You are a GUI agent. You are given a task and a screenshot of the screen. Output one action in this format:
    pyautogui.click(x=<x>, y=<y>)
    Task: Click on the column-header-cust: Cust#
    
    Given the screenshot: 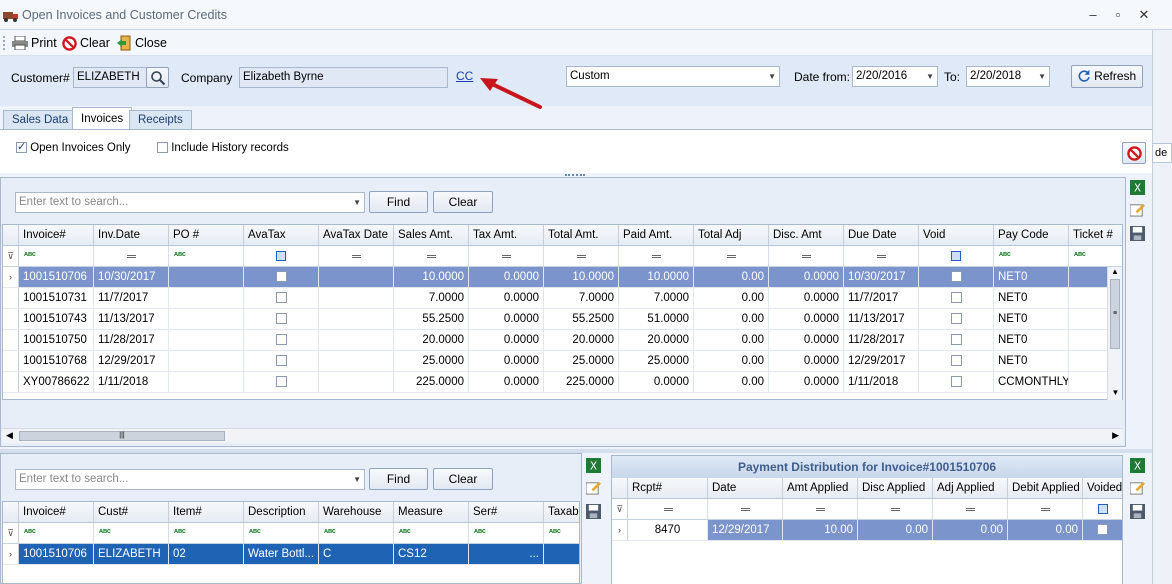 What is the action you would take?
    pyautogui.click(x=131, y=512)
    